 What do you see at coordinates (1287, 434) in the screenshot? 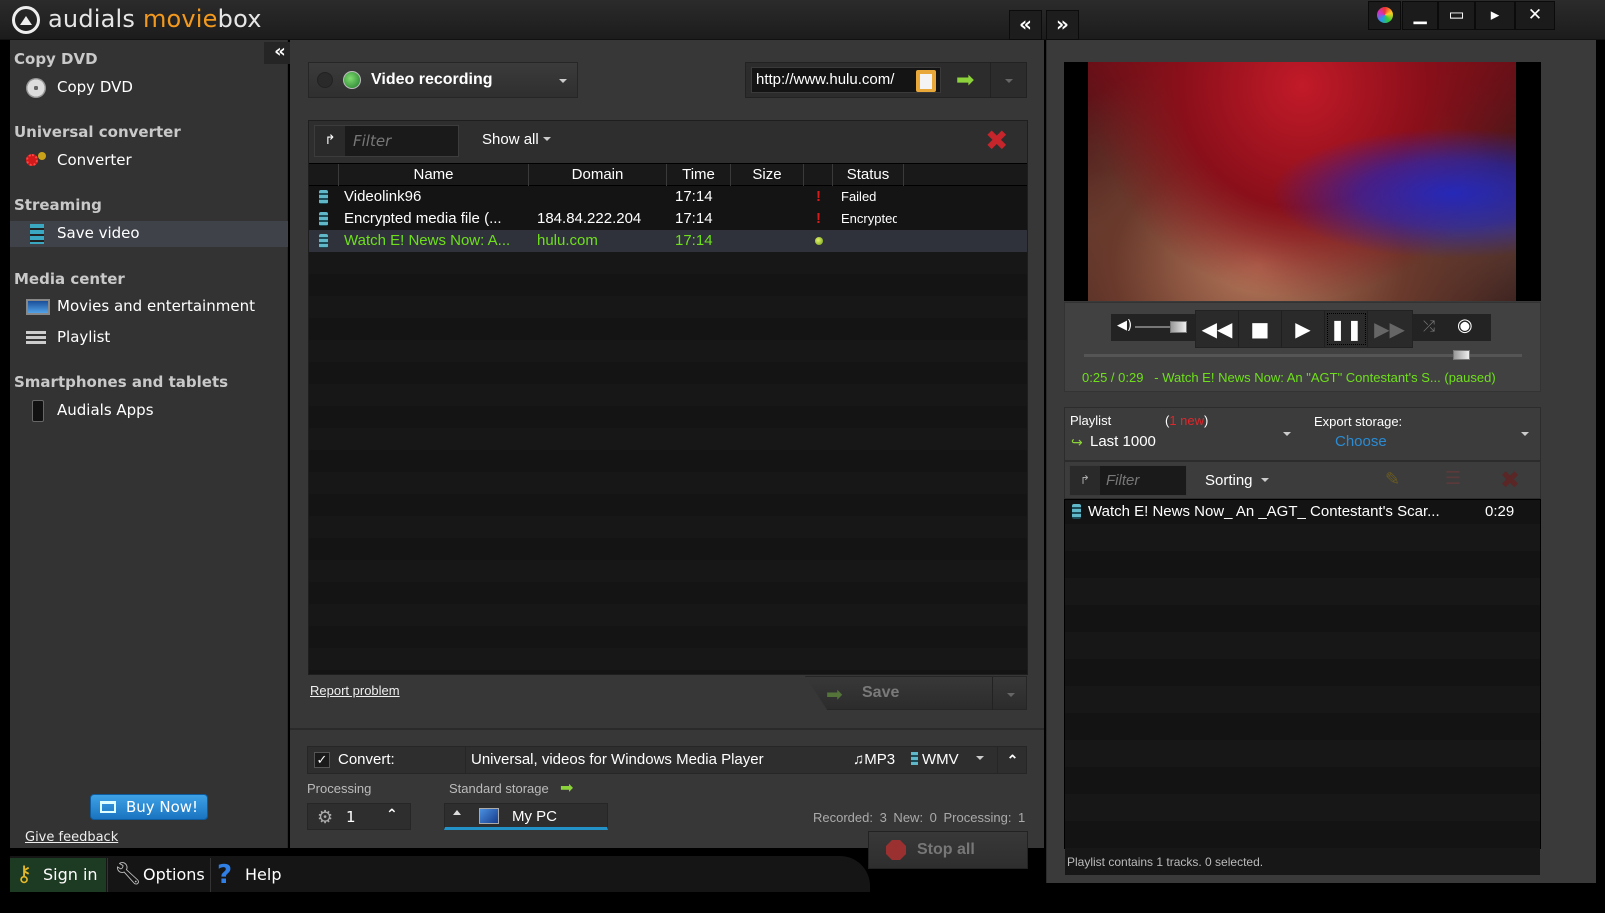
I see `playlist-dropdown-icon` at bounding box center [1287, 434].